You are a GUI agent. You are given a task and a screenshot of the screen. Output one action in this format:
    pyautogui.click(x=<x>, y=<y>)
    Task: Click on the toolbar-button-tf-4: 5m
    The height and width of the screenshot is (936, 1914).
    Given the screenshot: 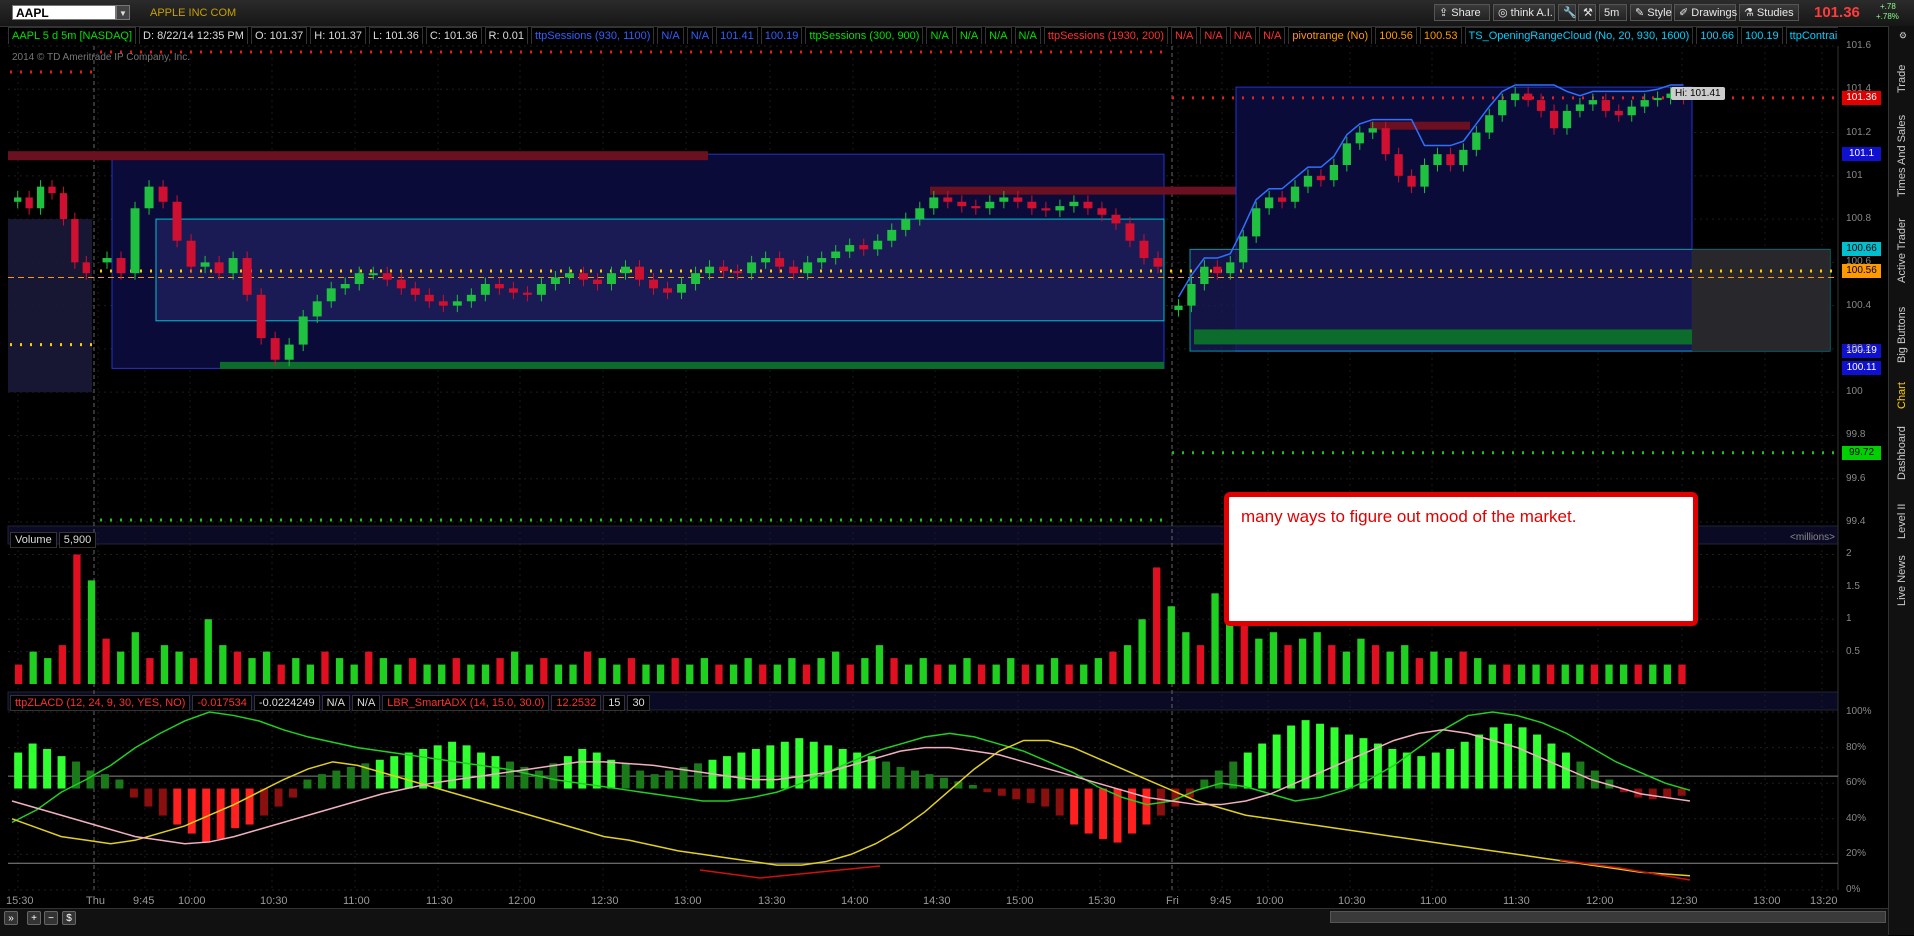 What is the action you would take?
    pyautogui.click(x=1613, y=12)
    